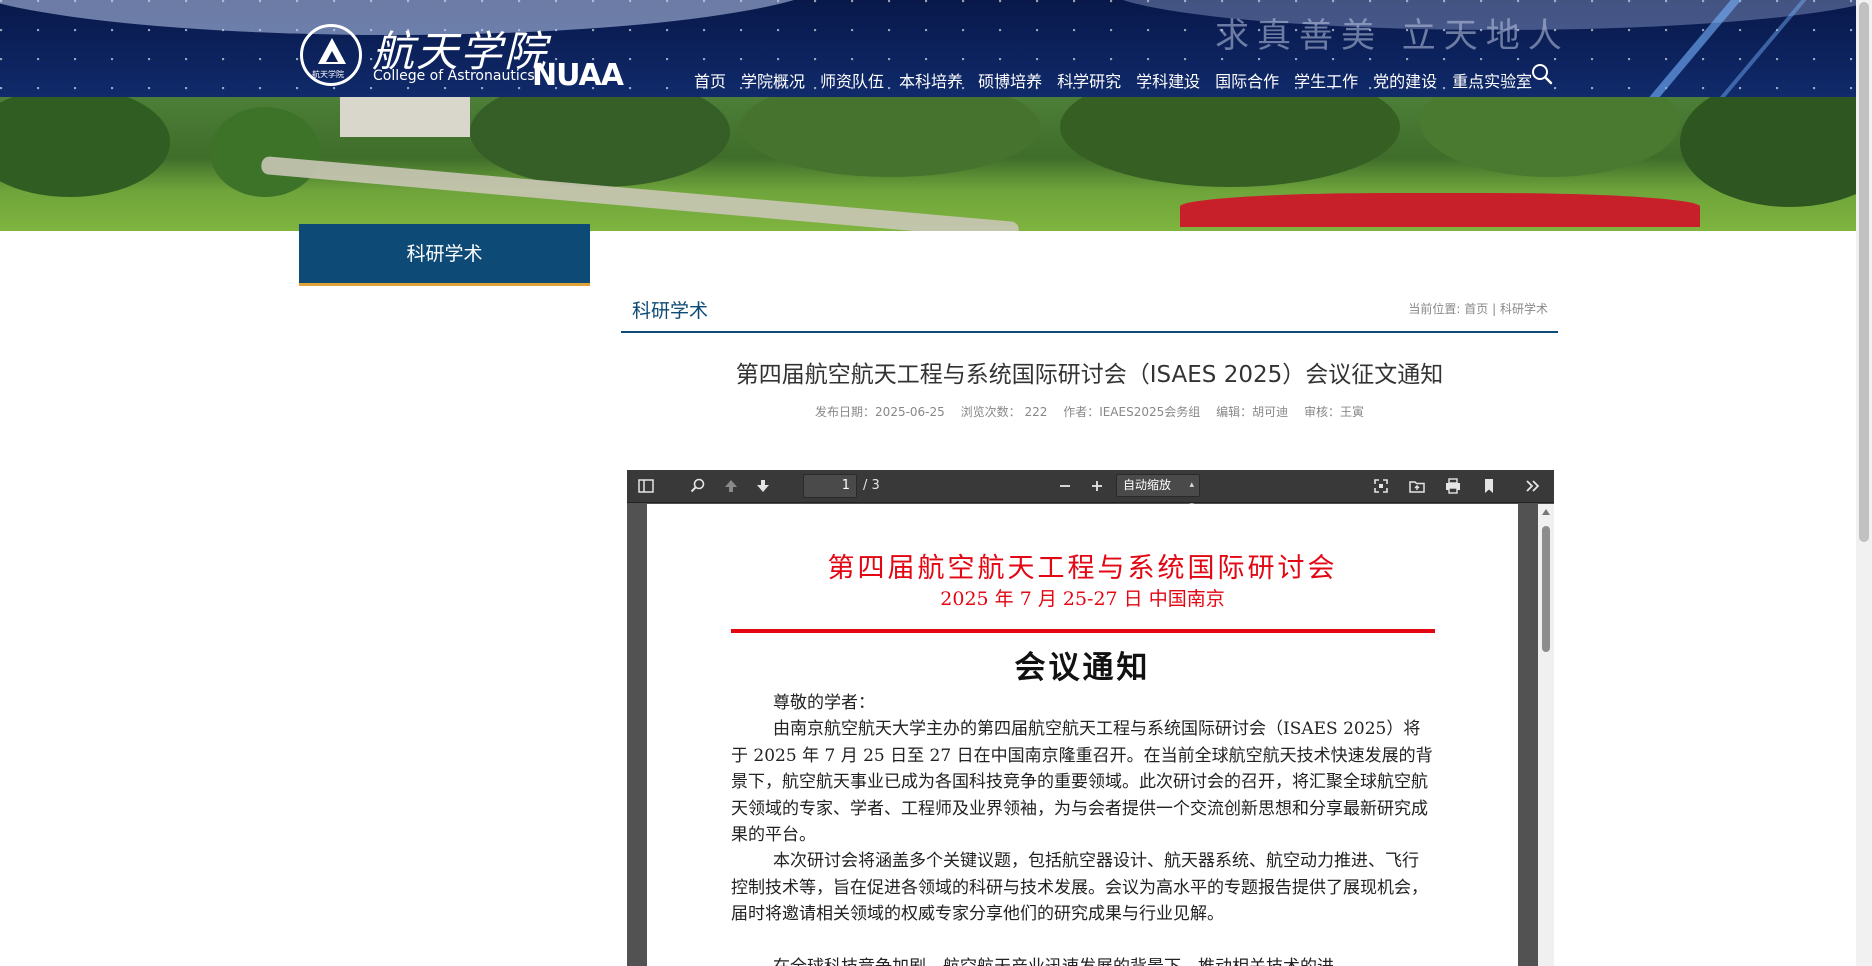 This screenshot has height=966, width=1872. I want to click on reviewer: 审核：王寅, so click(1333, 412).